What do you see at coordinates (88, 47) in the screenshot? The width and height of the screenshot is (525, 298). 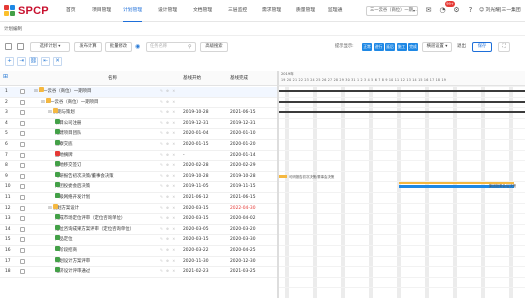 I see `release-calc-button: 发布计算` at bounding box center [88, 47].